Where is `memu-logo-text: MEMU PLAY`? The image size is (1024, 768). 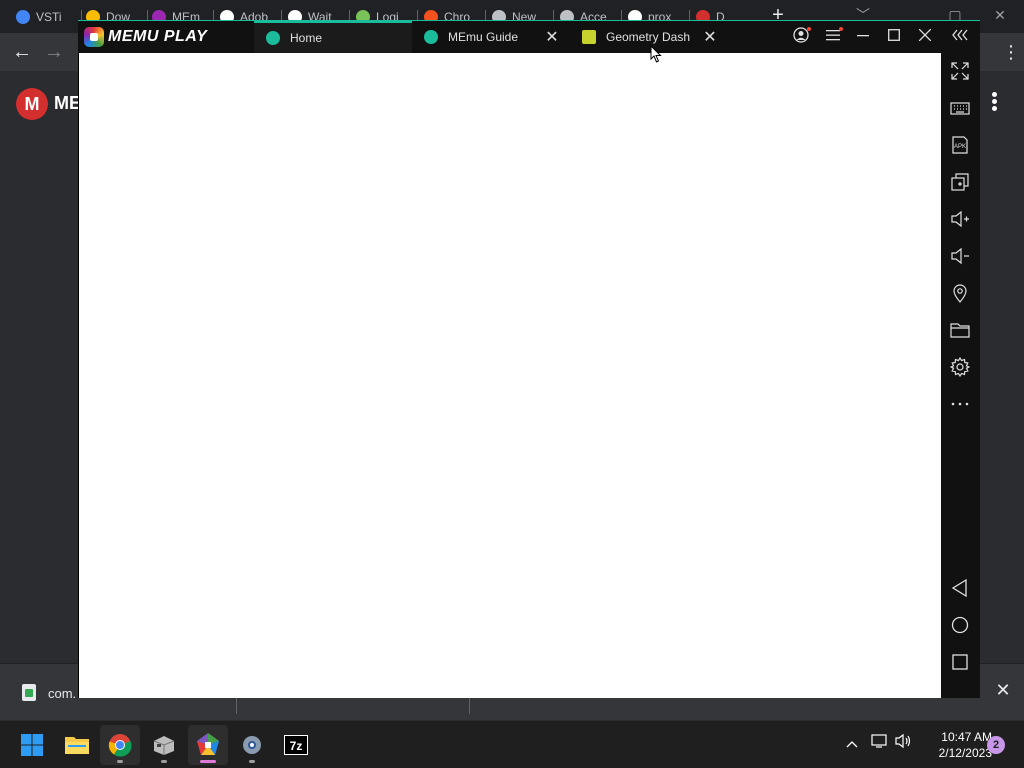
memu-logo-text: MEMU PLAY is located at coordinates (158, 36).